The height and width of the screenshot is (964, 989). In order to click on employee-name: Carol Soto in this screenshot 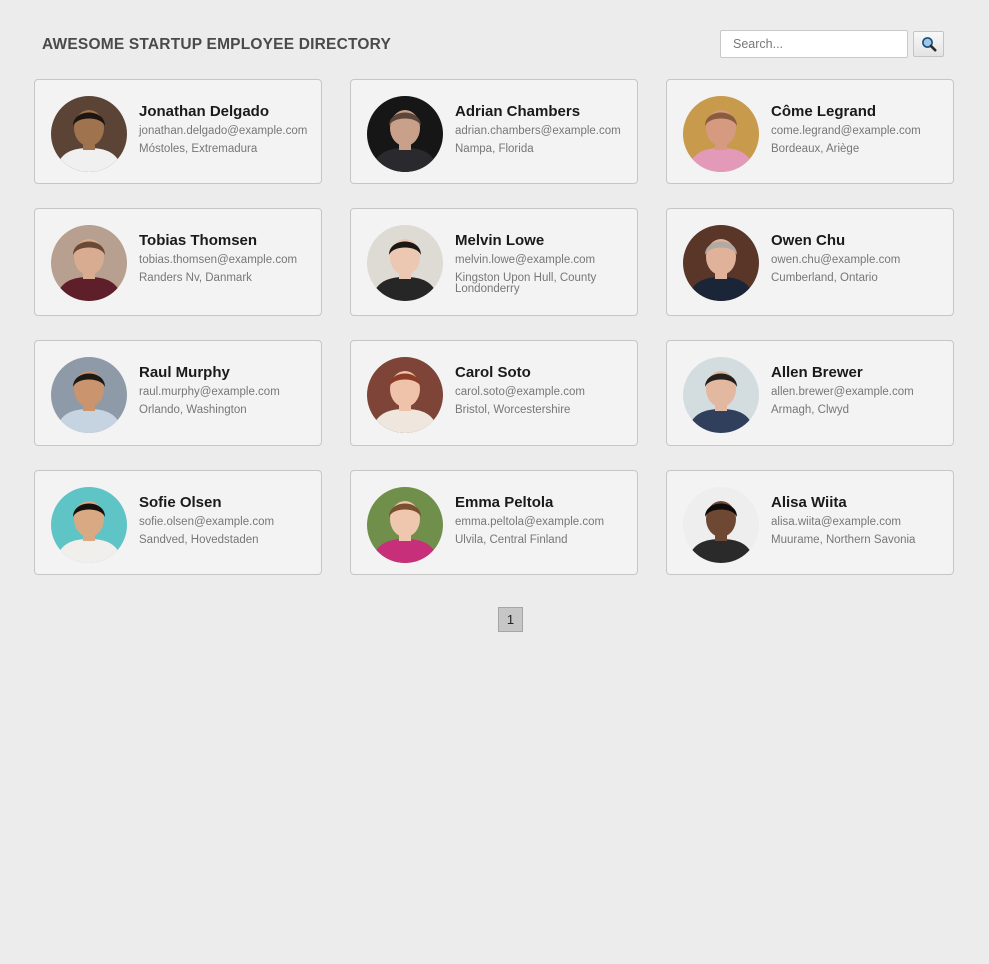, I will do `click(493, 372)`.